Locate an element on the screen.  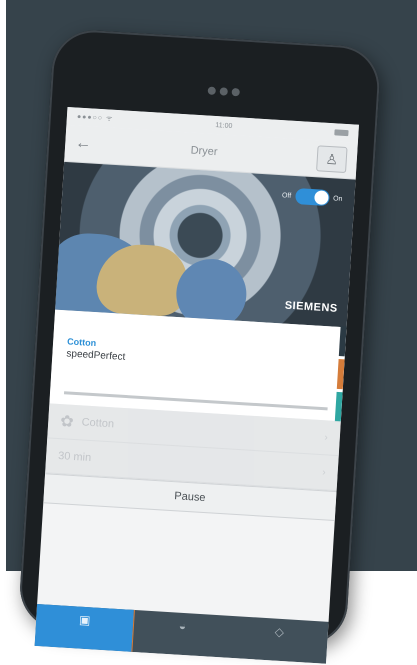
earpiece is located at coordinates (229, 89).